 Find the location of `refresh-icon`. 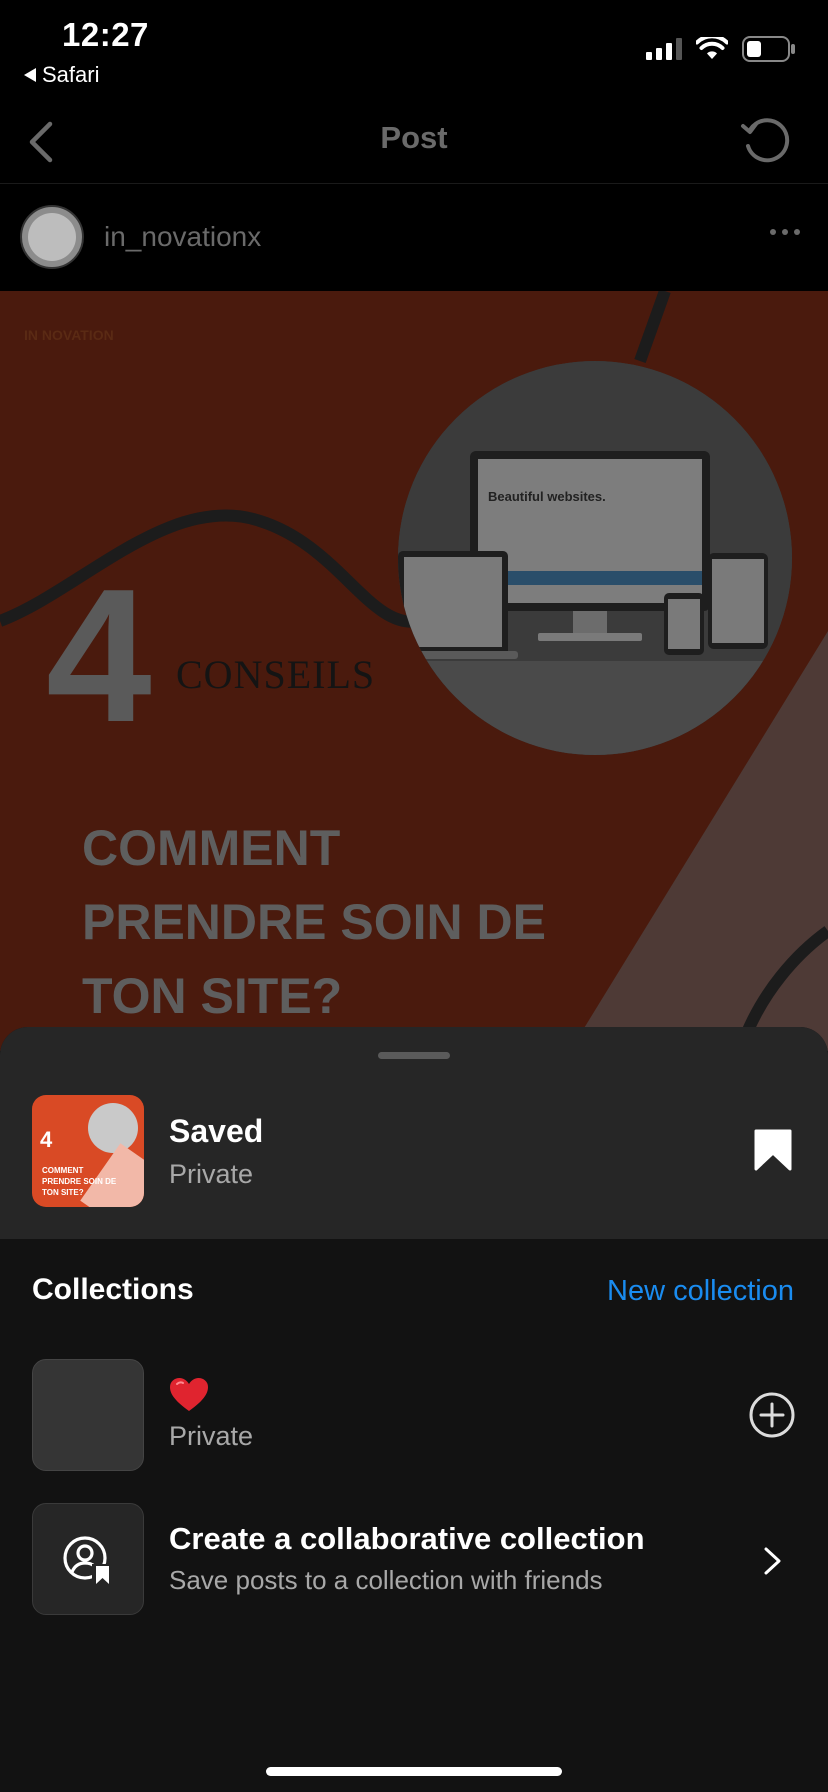

refresh-icon is located at coordinates (766, 142).